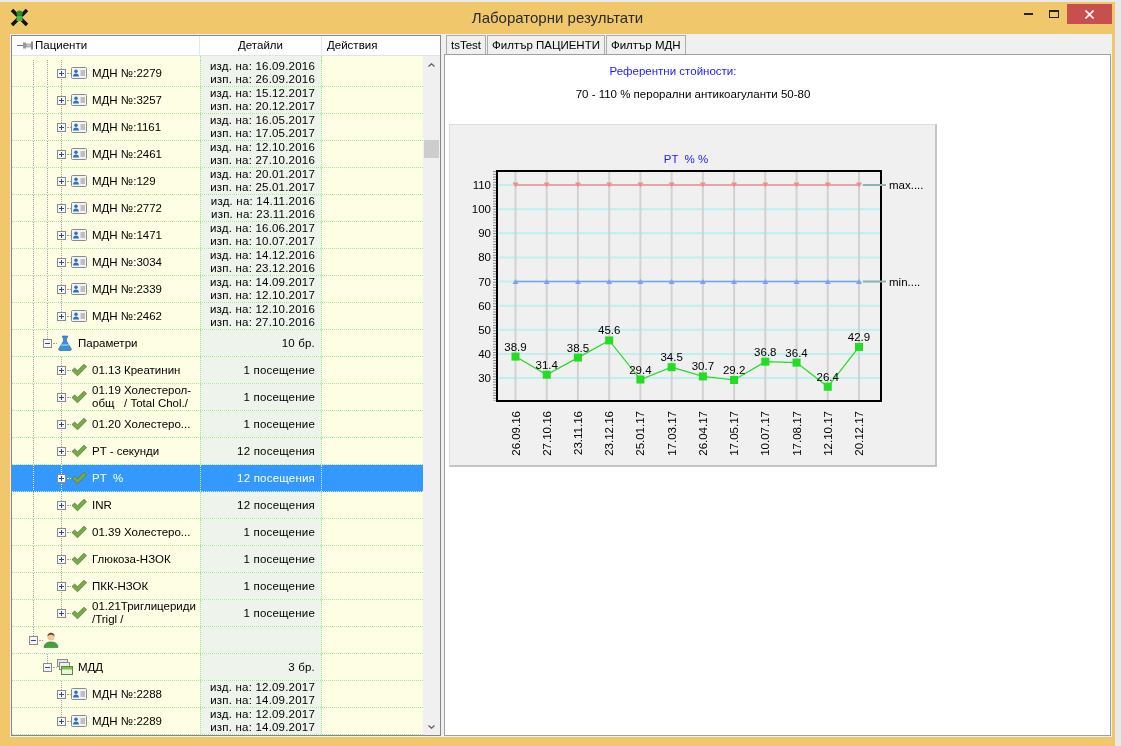  I want to click on tree-row: МДН №:2289 изд. на: 12.09.2017 изп. на: 14.09.2017, so click(217, 721).